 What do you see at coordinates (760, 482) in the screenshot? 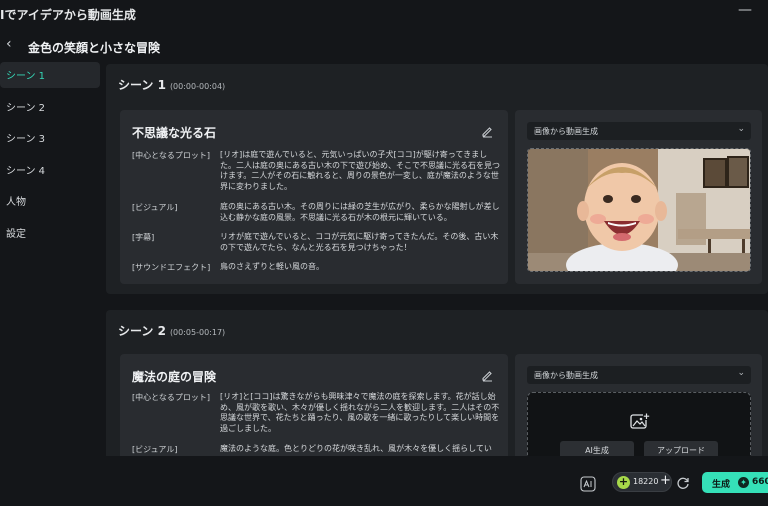
I see `generate-cost: 660` at bounding box center [760, 482].